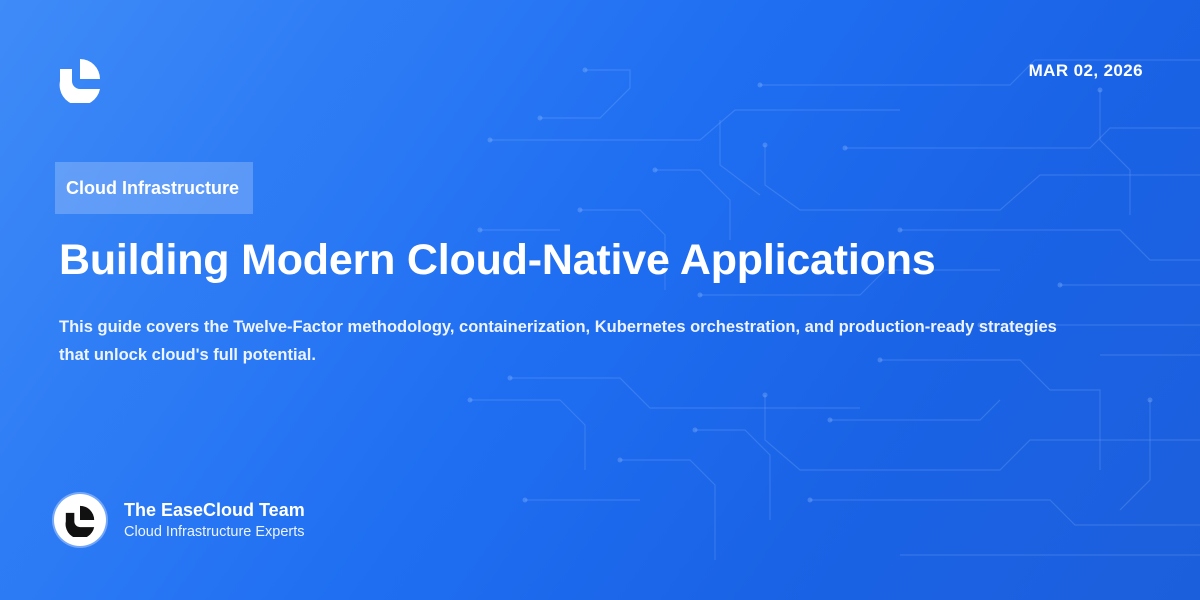 The height and width of the screenshot is (600, 1200). I want to click on author-avatar, so click(80, 520).